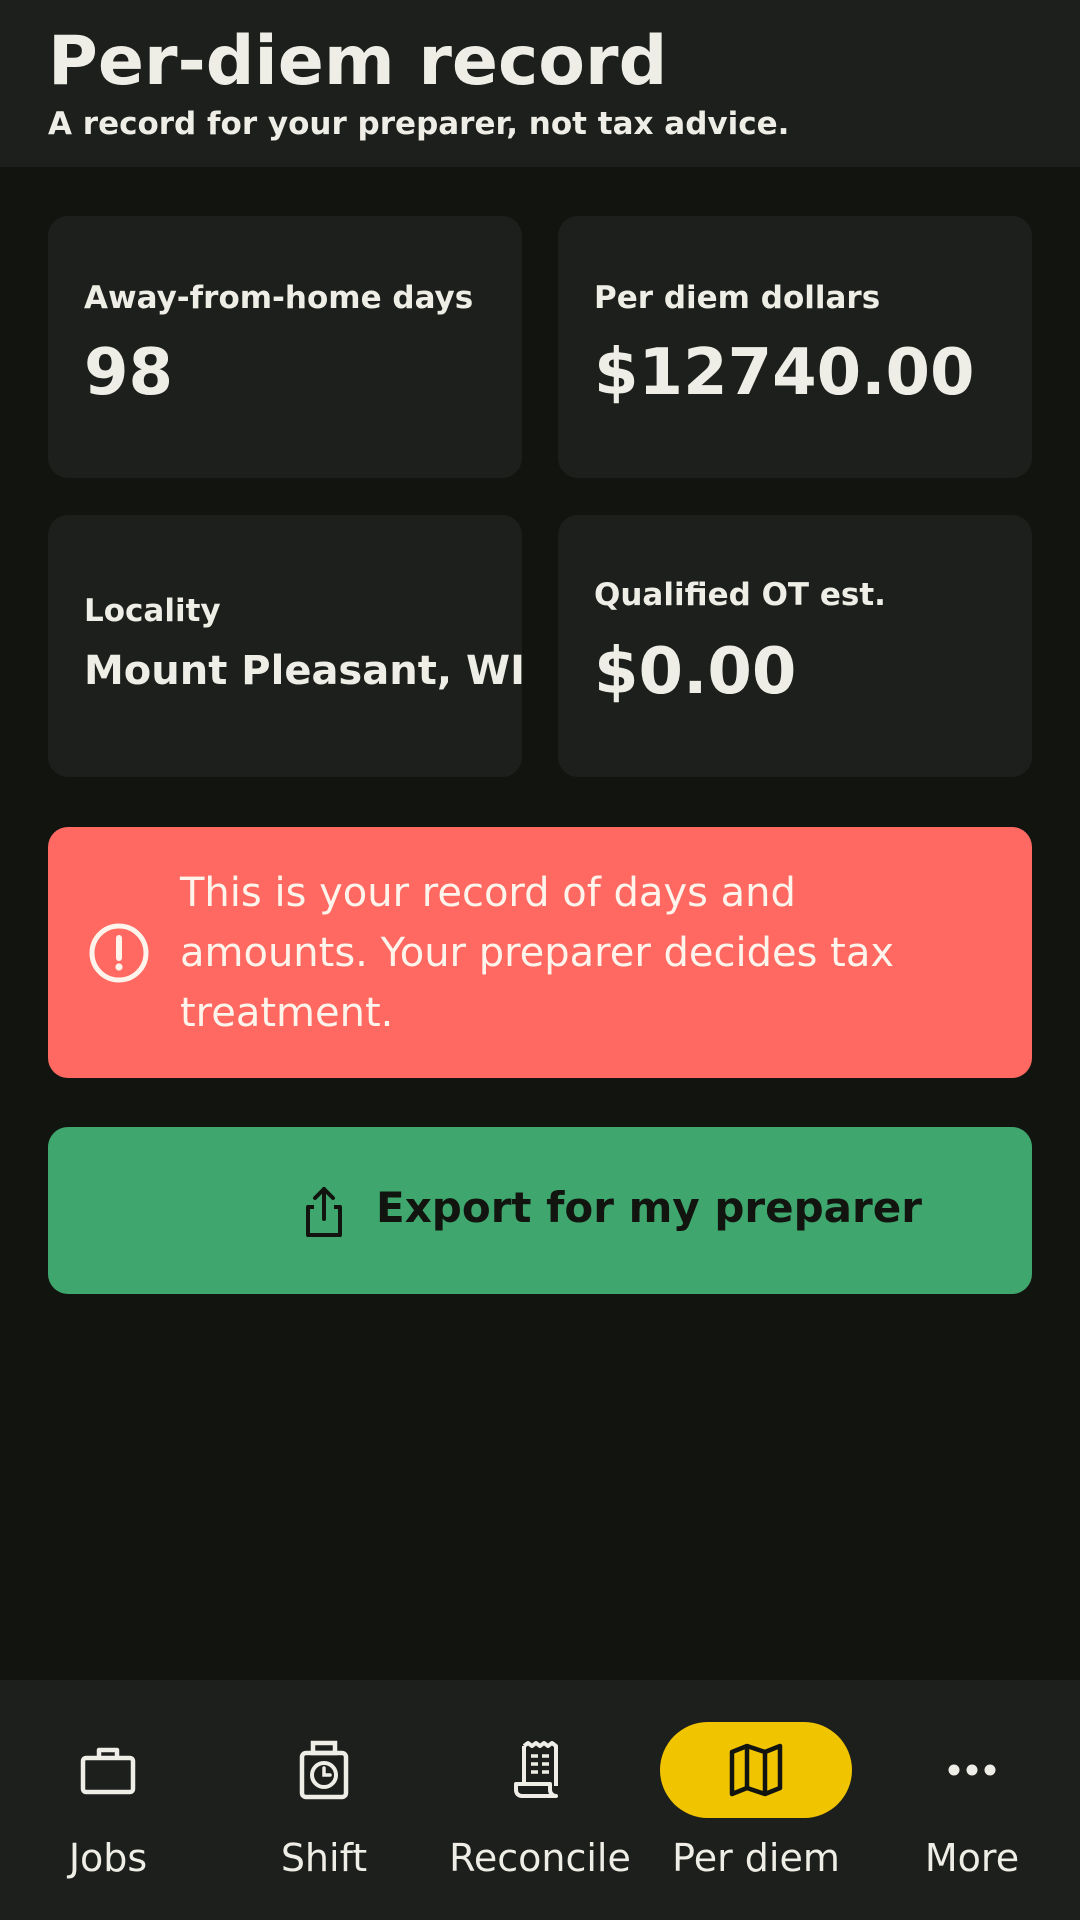 The height and width of the screenshot is (1920, 1080). Describe the element at coordinates (108, 1800) in the screenshot. I see `nav-item-jobs: Jobs` at that location.